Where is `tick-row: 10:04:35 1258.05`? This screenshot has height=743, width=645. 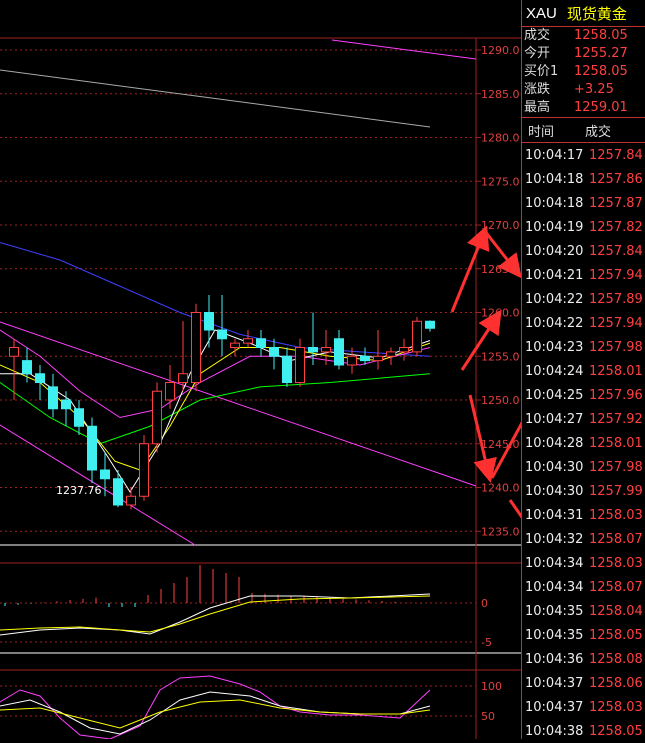 tick-row: 10:04:35 1258.05 is located at coordinates (583, 635).